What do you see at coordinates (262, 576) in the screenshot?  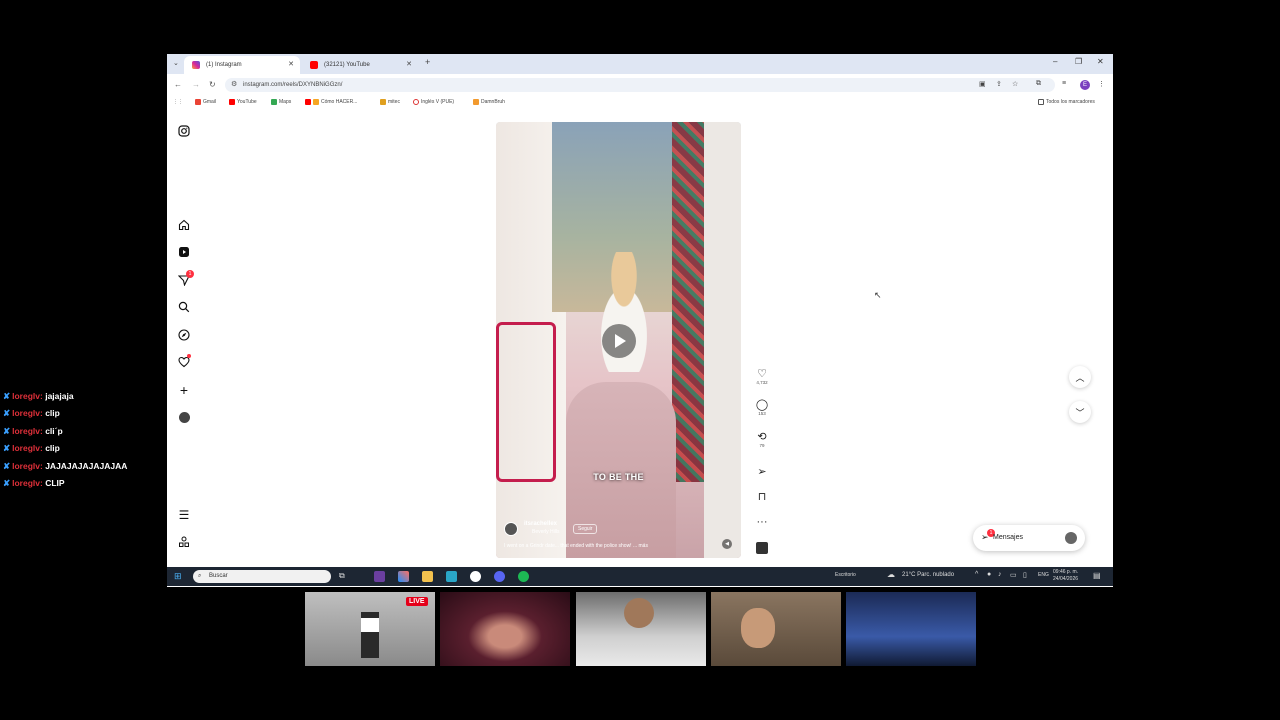 I see `taskbar-search-field: ⌕ Buscar` at bounding box center [262, 576].